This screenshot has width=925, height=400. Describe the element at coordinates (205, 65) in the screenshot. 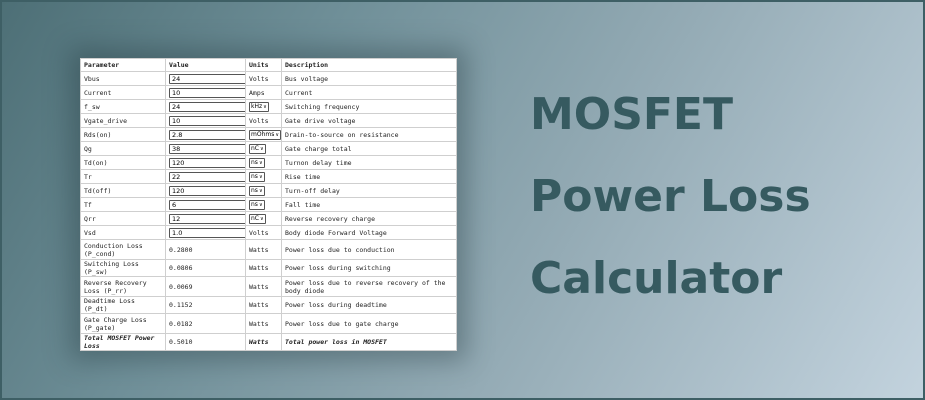

I see `header-value: Value` at that location.